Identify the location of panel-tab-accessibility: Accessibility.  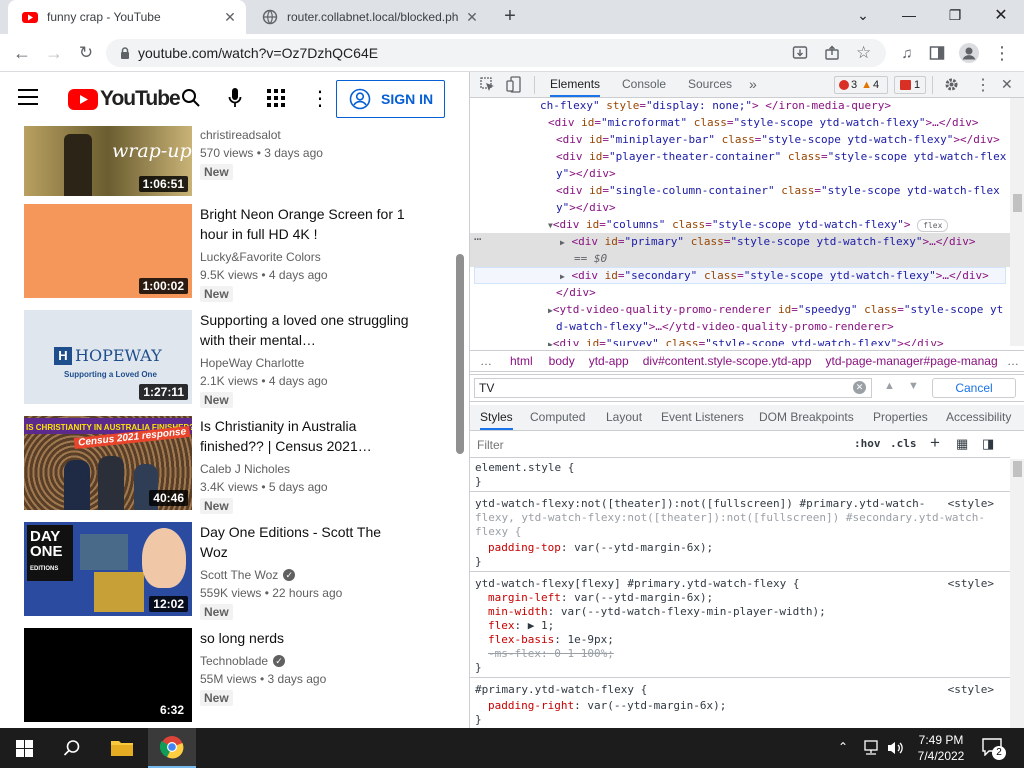
(978, 417).